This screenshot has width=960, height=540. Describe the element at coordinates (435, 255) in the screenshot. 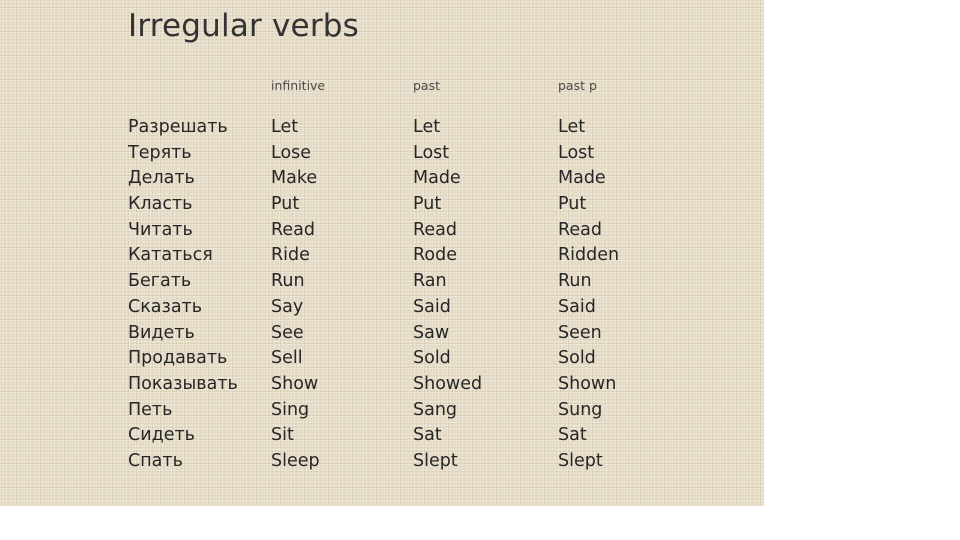

I see `cell-past: Rode` at that location.